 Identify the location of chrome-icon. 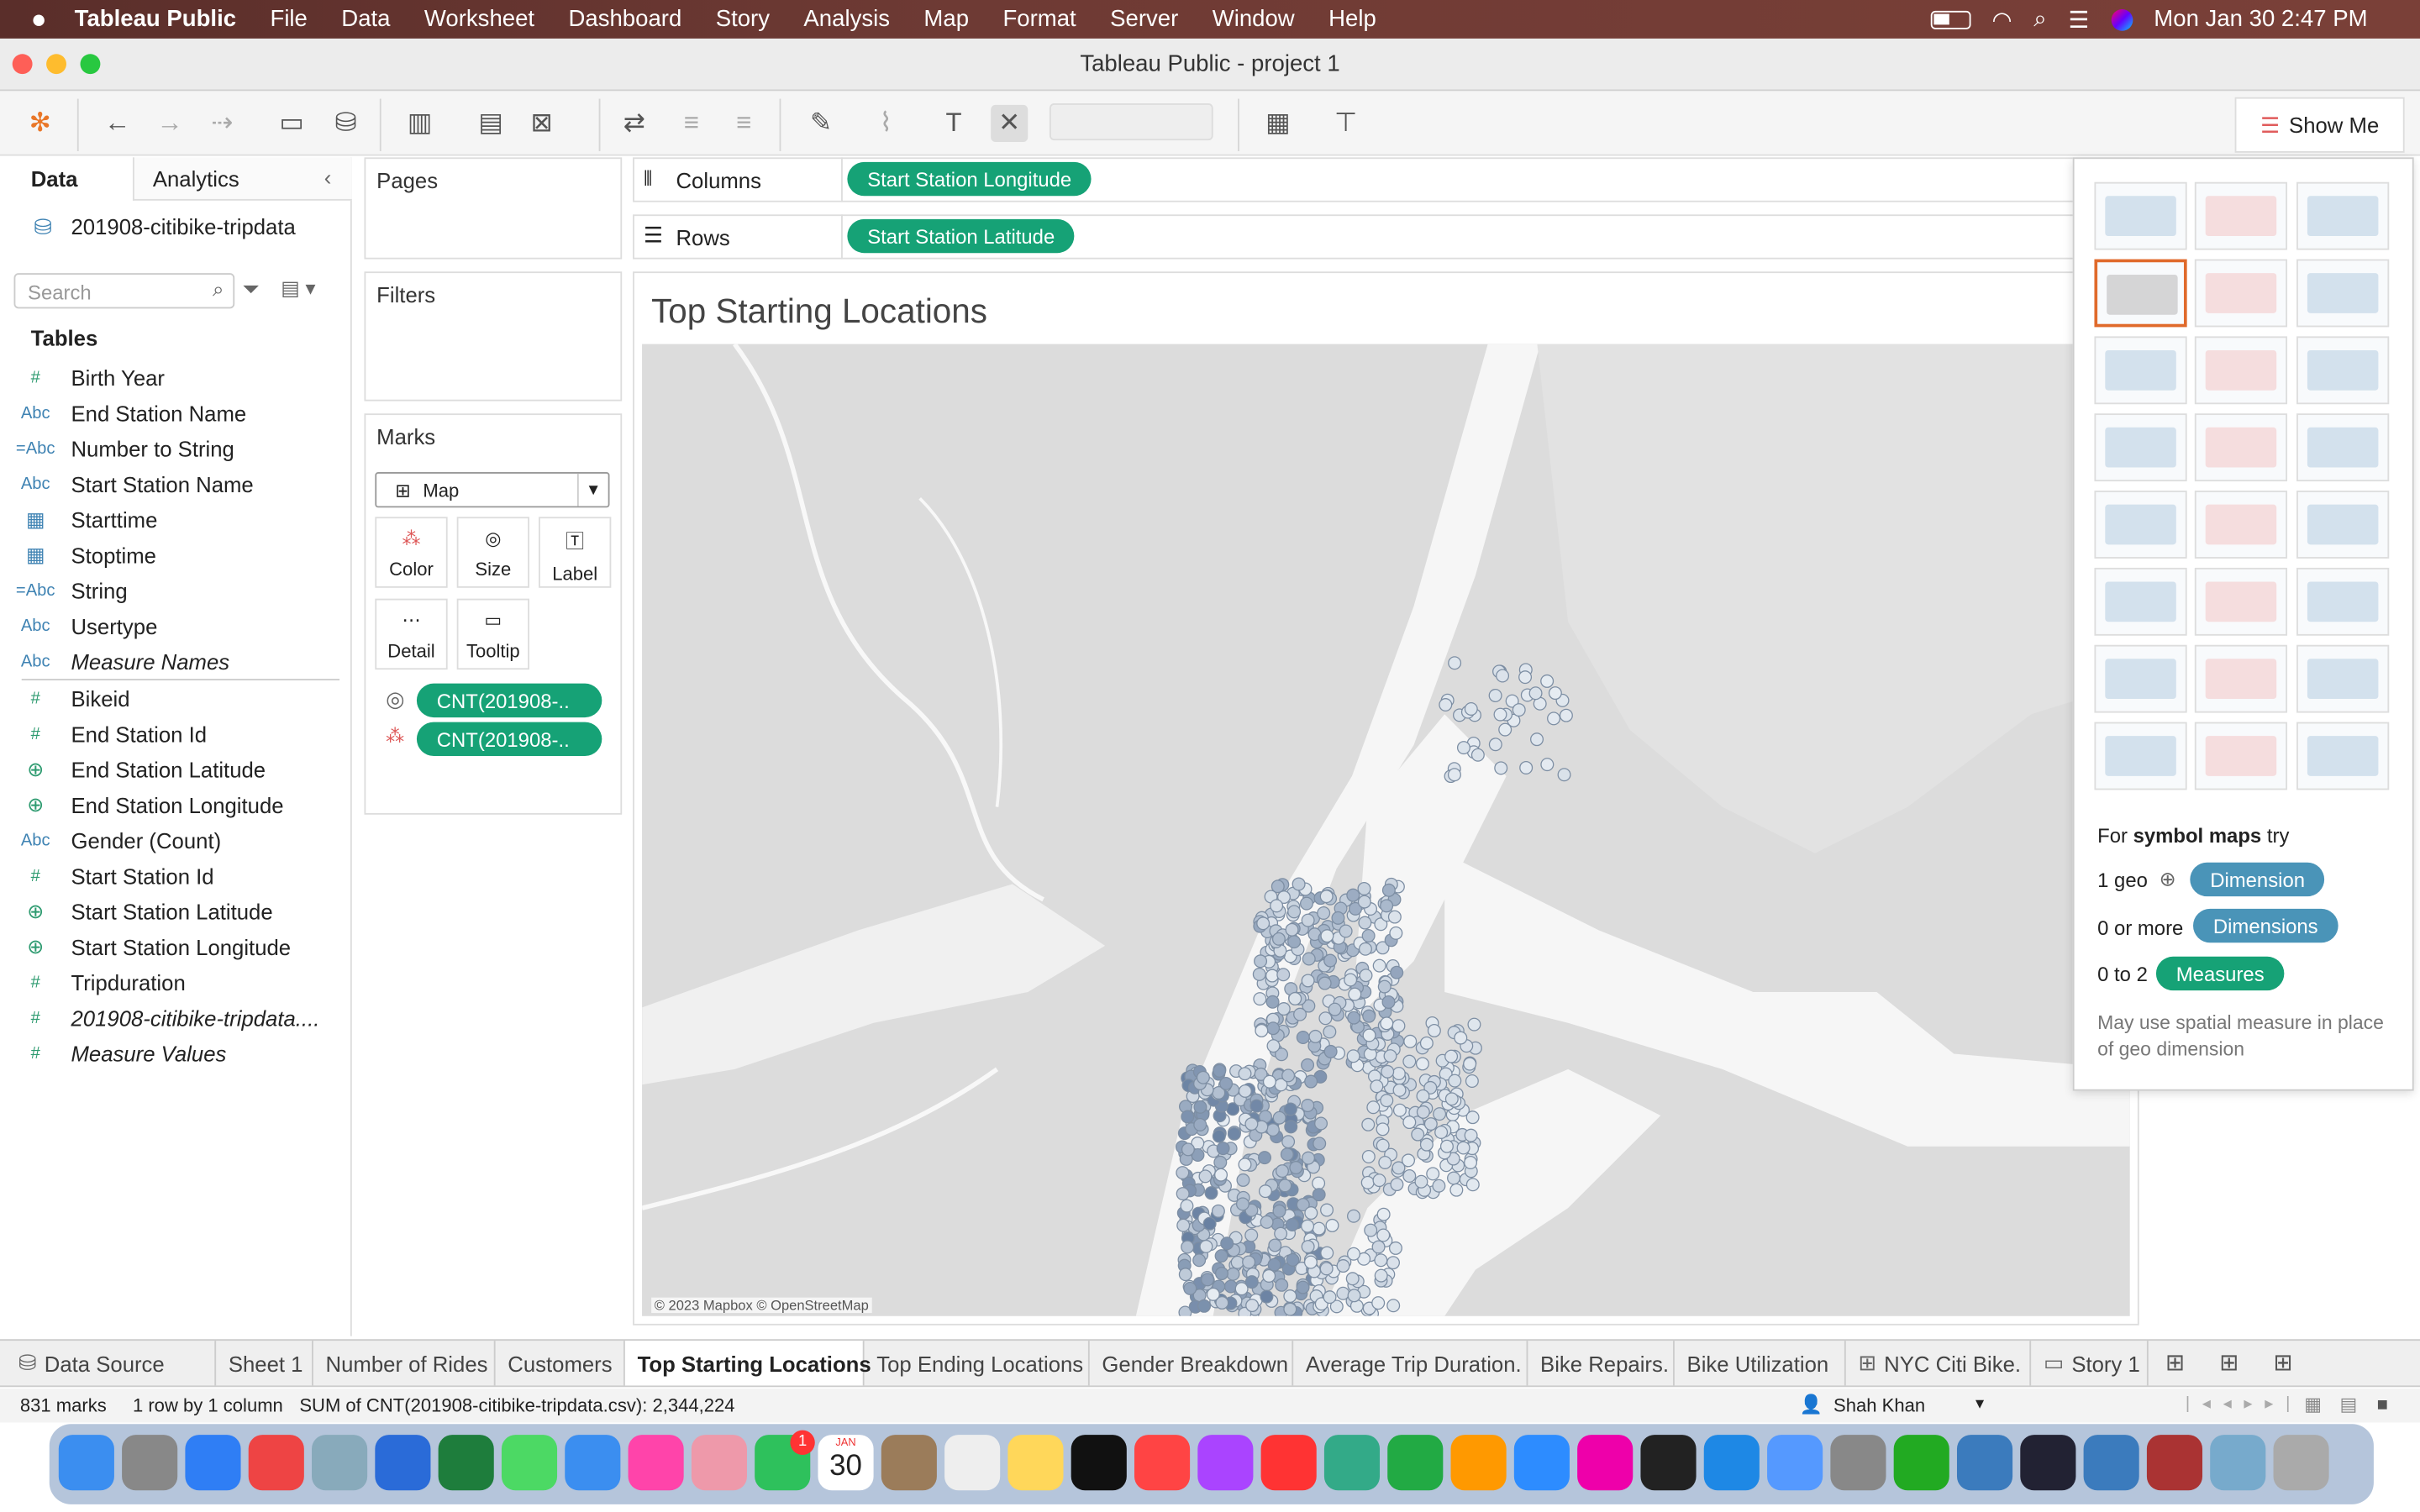
(276, 1463).